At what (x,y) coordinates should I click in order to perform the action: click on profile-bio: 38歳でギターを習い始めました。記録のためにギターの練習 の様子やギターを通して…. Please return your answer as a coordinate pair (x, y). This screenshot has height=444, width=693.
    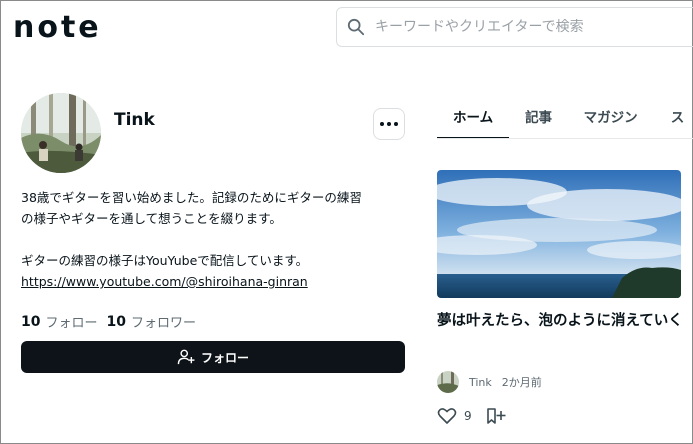
    Looking at the image, I should click on (216, 239).